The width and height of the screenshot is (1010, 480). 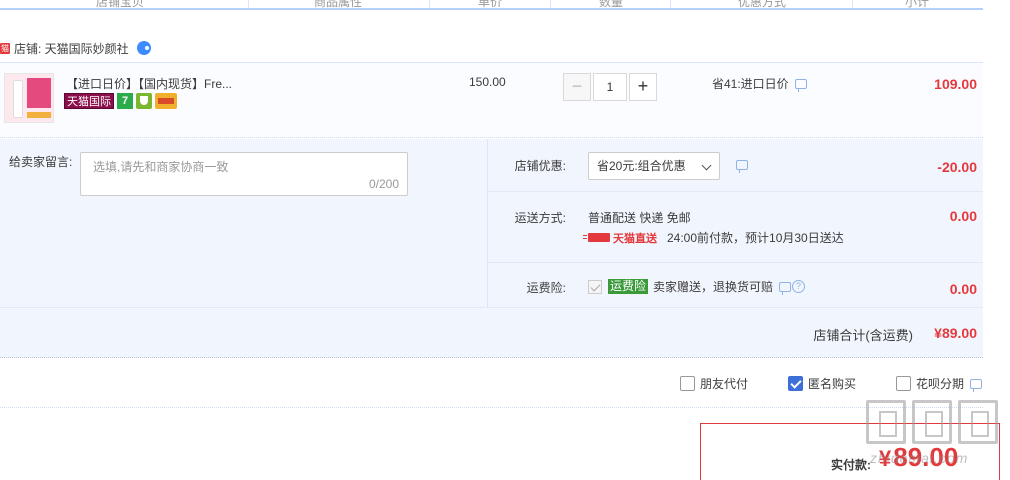 I want to click on shipping-insurance-tag: 运费险, so click(x=628, y=286).